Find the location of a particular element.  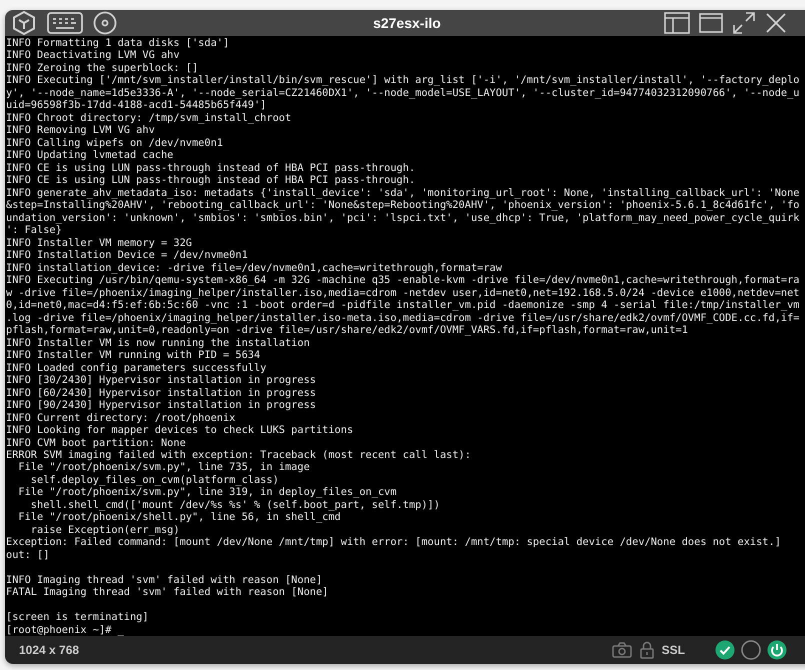

console-line: y', '--node_name=1d5e3336-A', '--node_serial=CZ21460DX1', '--node_model=USE_LAYOUT', '--cluster_id=94774032312090766', '--node_u is located at coordinates (403, 93).